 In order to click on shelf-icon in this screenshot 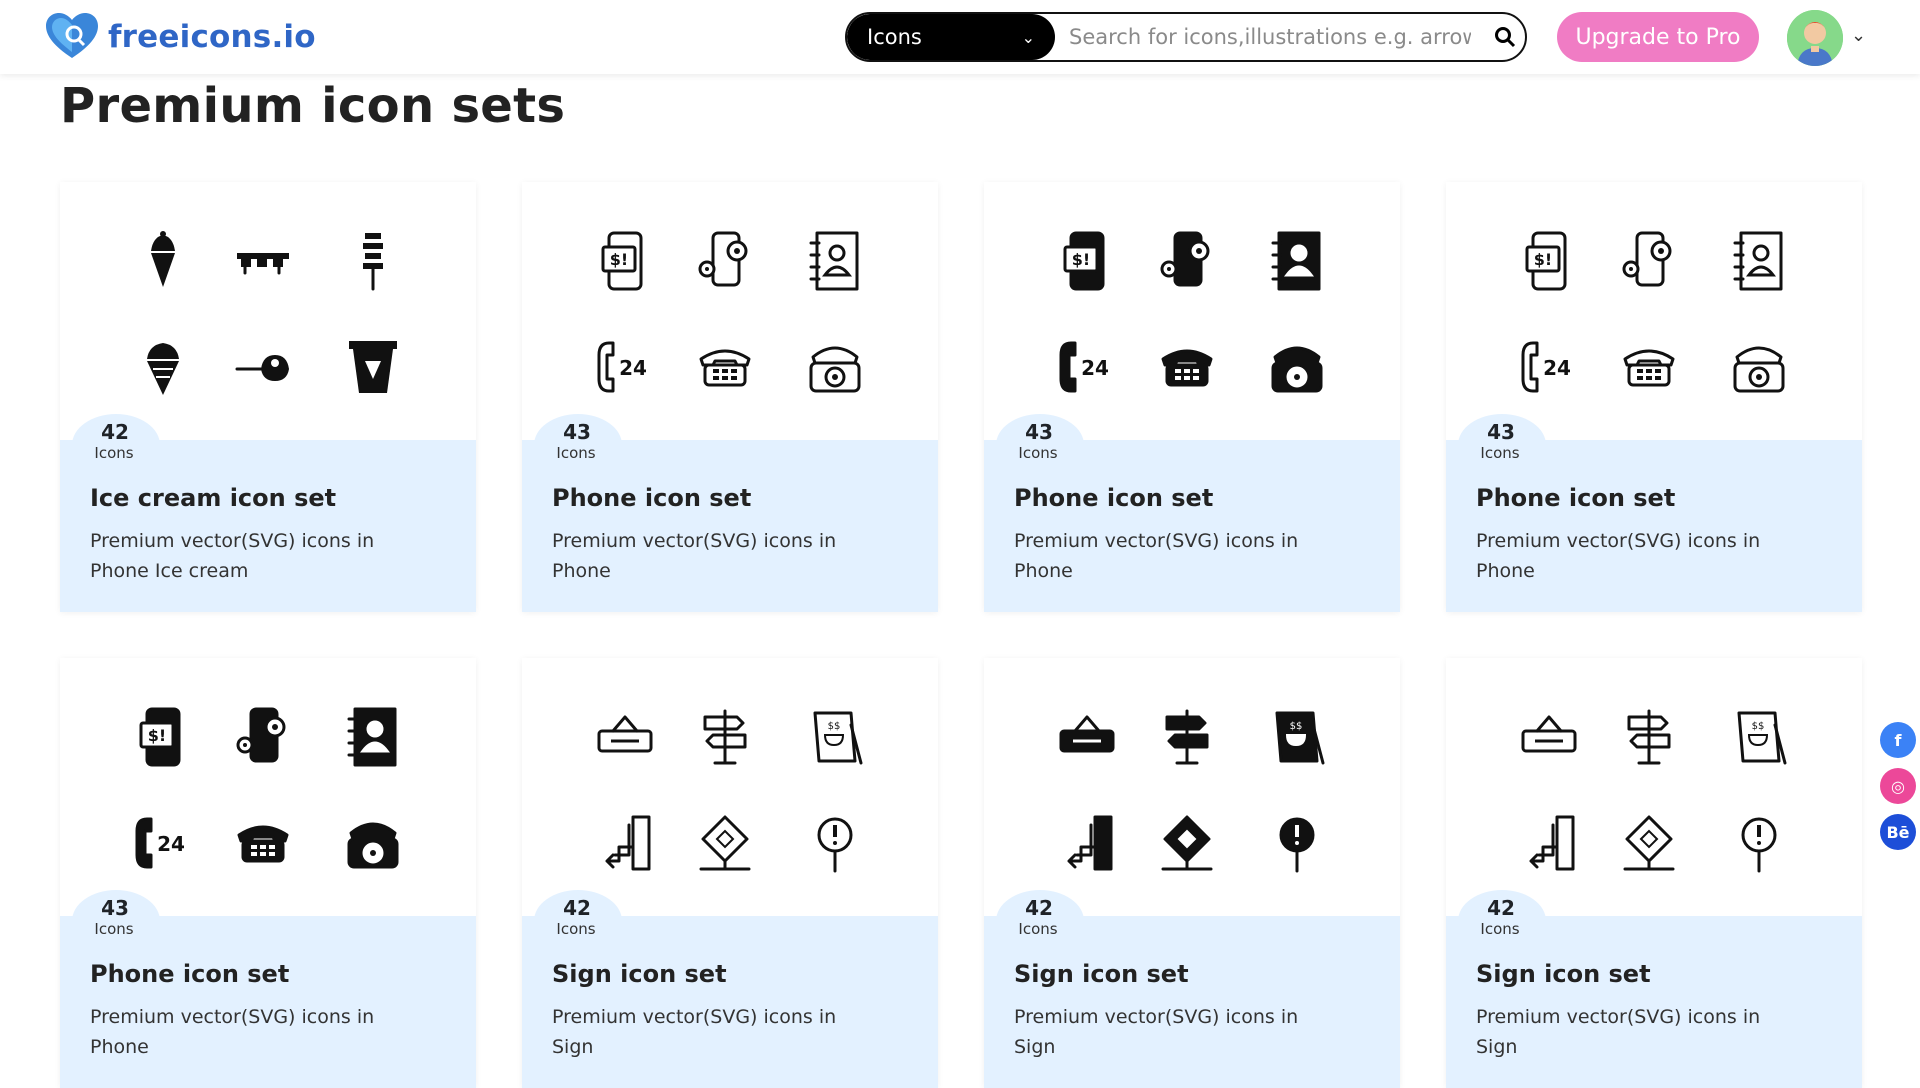, I will do `click(263, 261)`.